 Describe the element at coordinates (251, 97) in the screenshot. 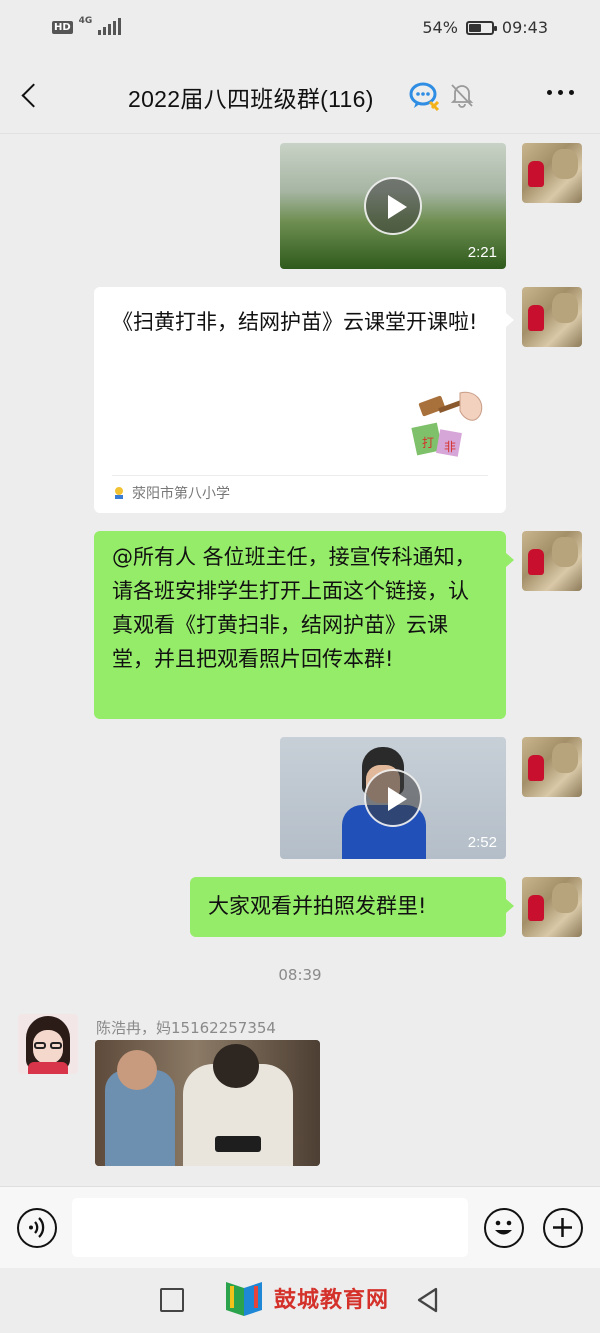

I see `chat-title: 2022届八四班级群(116)` at that location.